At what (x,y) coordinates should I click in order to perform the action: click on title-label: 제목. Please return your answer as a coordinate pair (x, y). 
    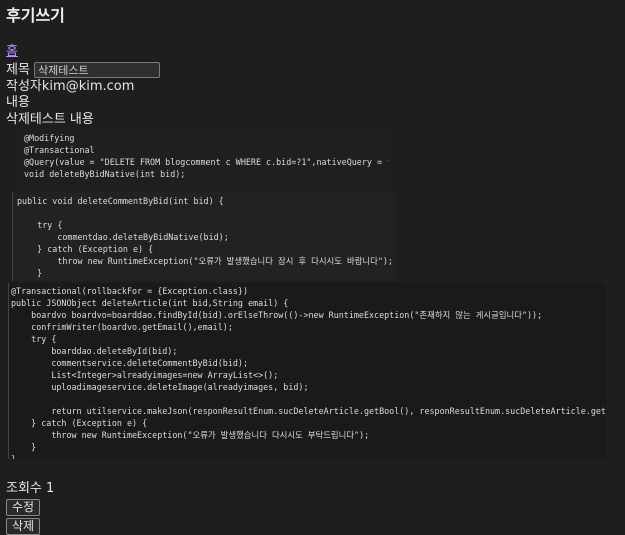
    Looking at the image, I should click on (18, 70).